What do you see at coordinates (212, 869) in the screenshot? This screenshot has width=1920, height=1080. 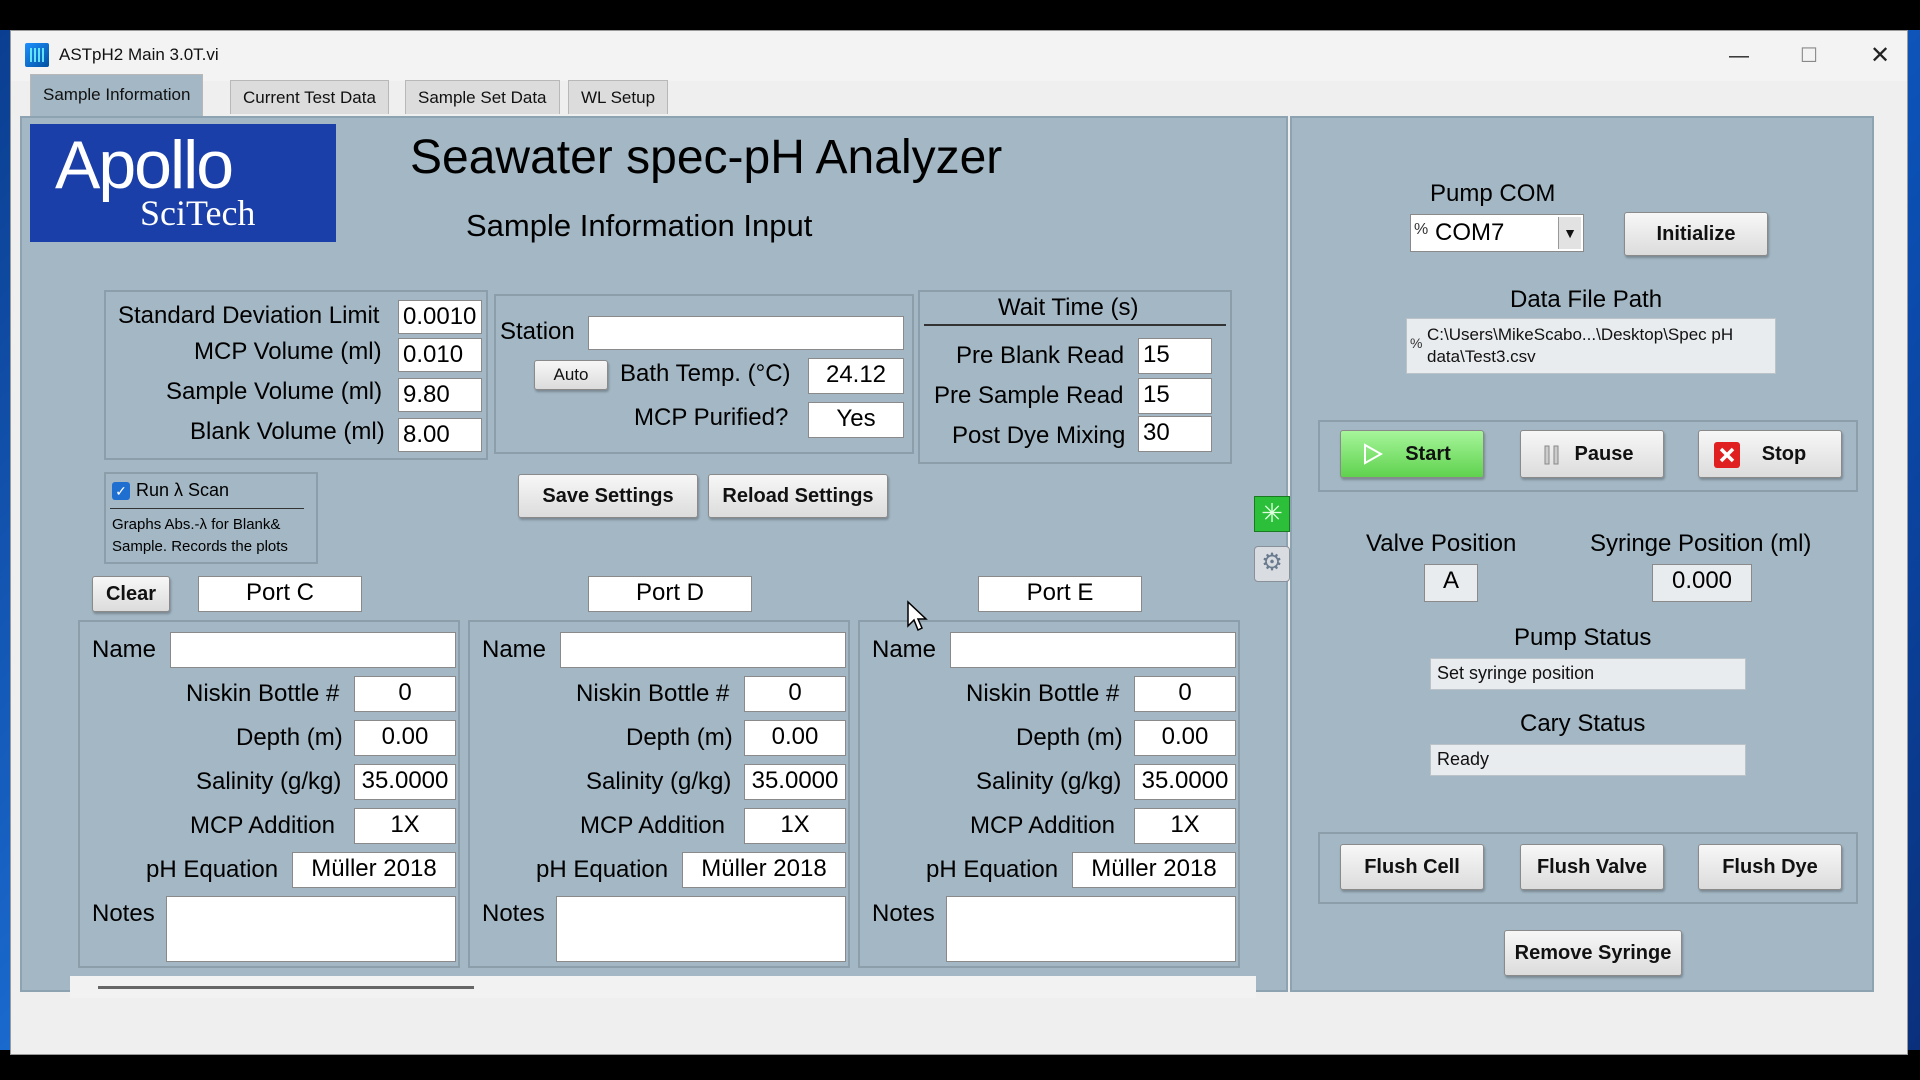 I see `port-c-ph-label: pH Equation` at bounding box center [212, 869].